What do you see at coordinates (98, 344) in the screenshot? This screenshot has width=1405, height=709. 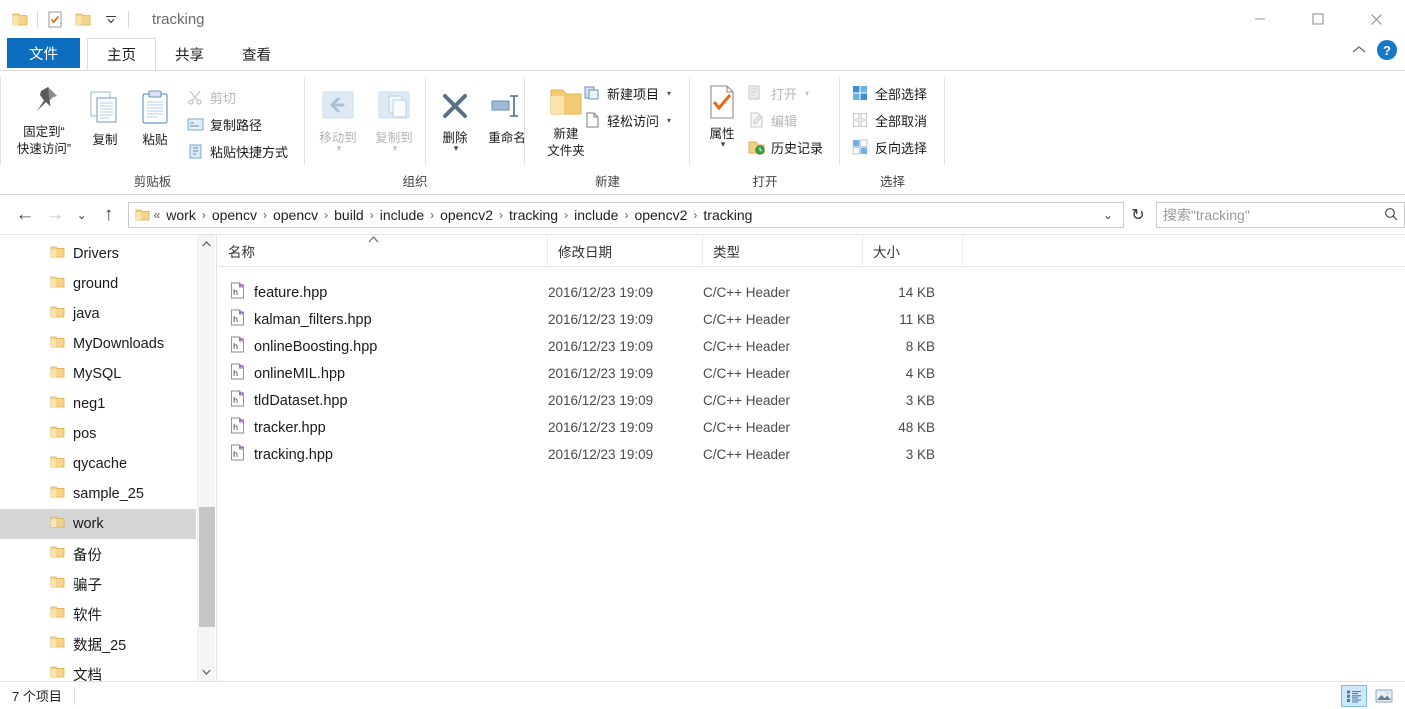 I see `sidebar-item-mydownloads: MyDownloads` at bounding box center [98, 344].